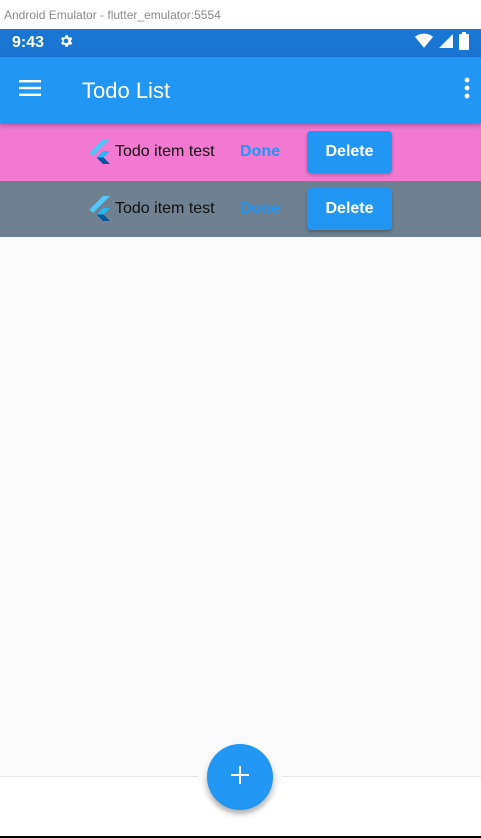 The height and width of the screenshot is (838, 481). I want to click on more-vert-icon, so click(467, 90).